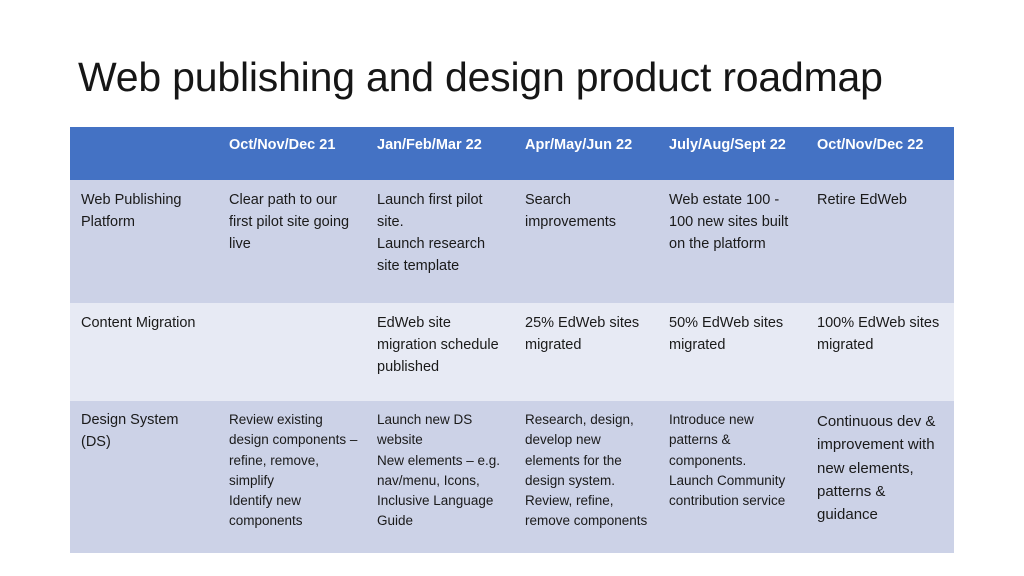  I want to click on header-cell-q5: Oct/Nov/Dec 22, so click(870, 145).